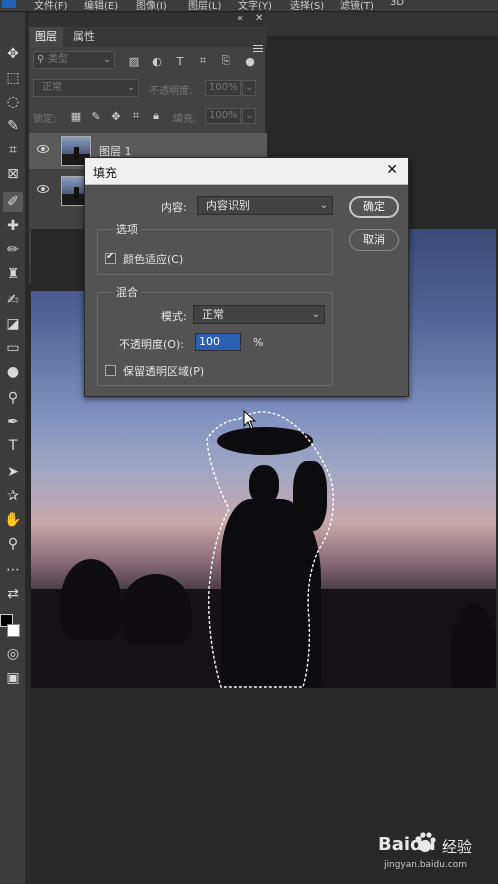 The image size is (498, 884). Describe the element at coordinates (46, 37) in the screenshot. I see `tab-layers: 图层` at that location.